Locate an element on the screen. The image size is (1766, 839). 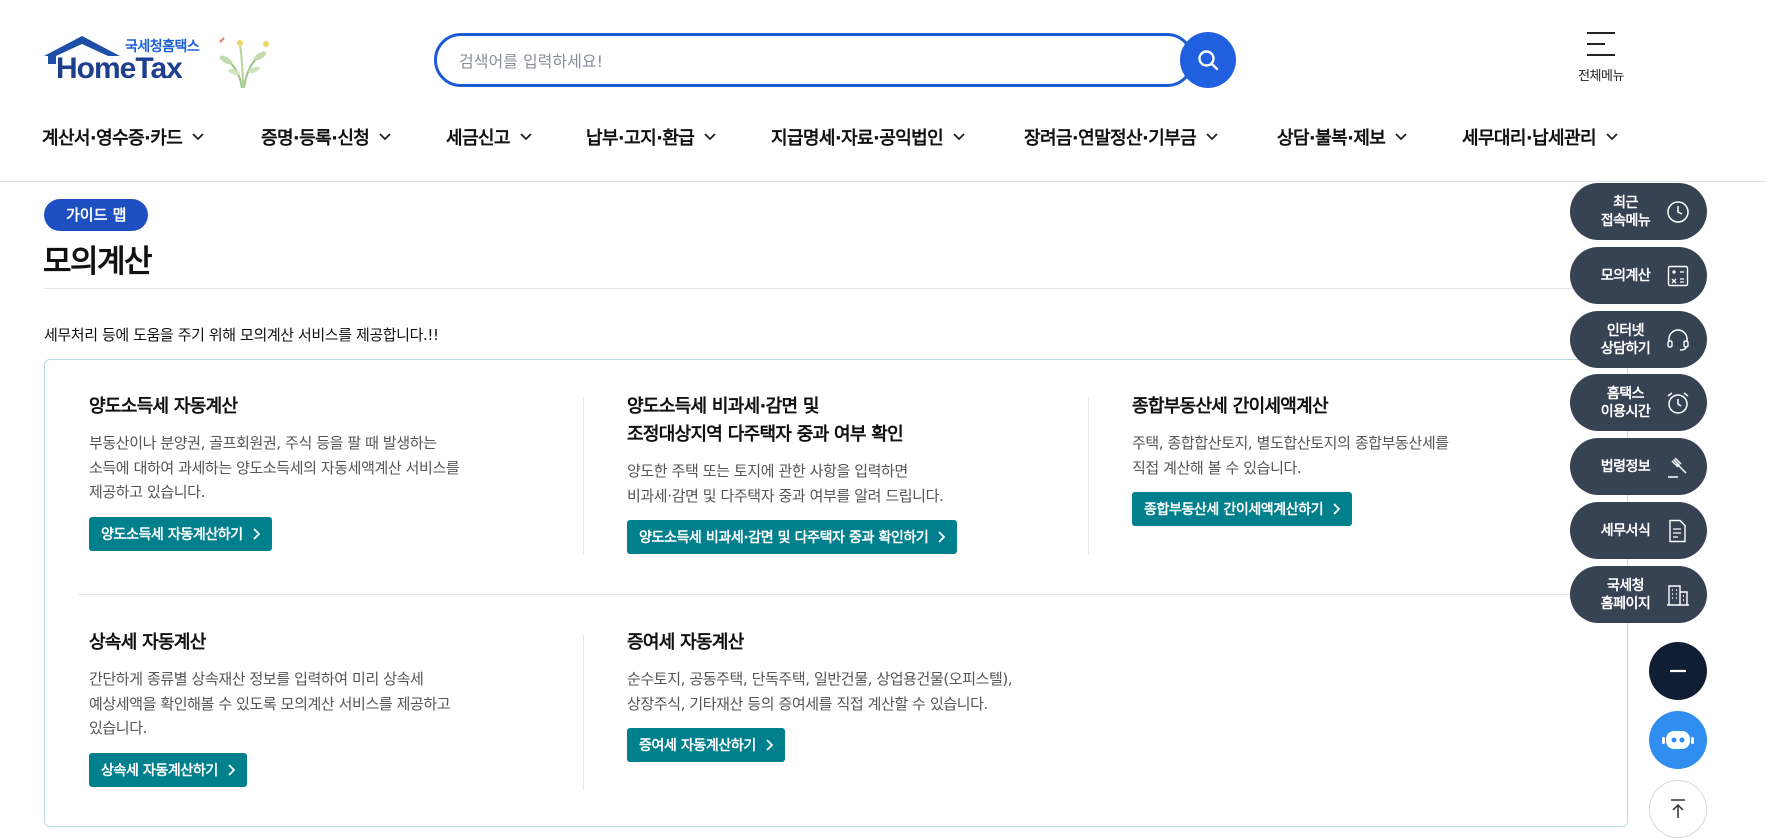
all-menu-button: 전체메뉴 is located at coordinates (1601, 60).